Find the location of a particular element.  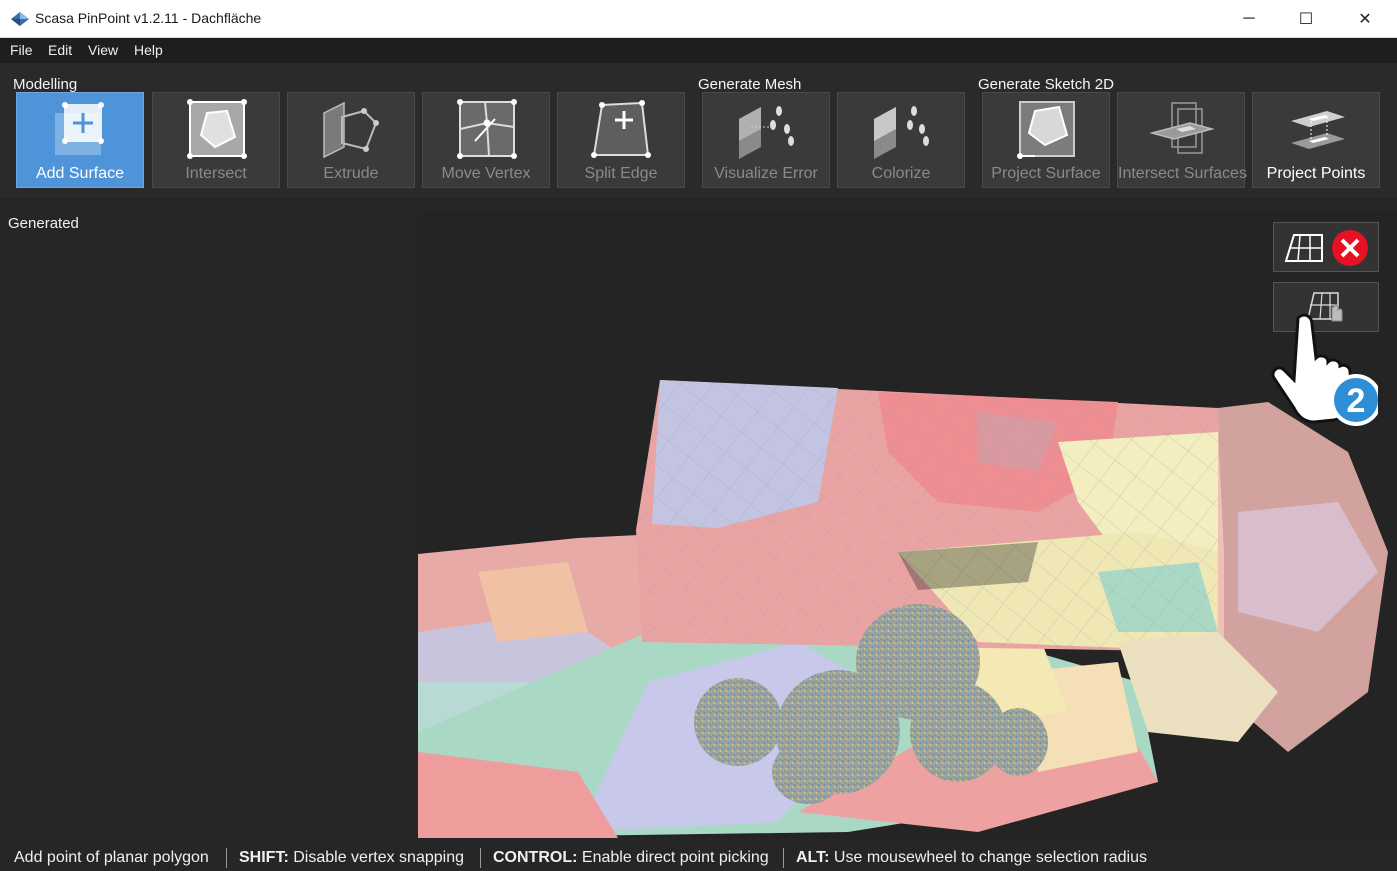

project-points-button: Project Points is located at coordinates (1316, 140).